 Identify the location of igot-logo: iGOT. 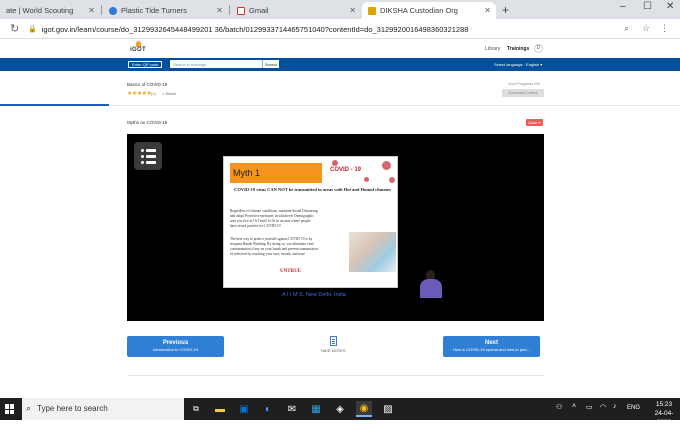
(138, 49).